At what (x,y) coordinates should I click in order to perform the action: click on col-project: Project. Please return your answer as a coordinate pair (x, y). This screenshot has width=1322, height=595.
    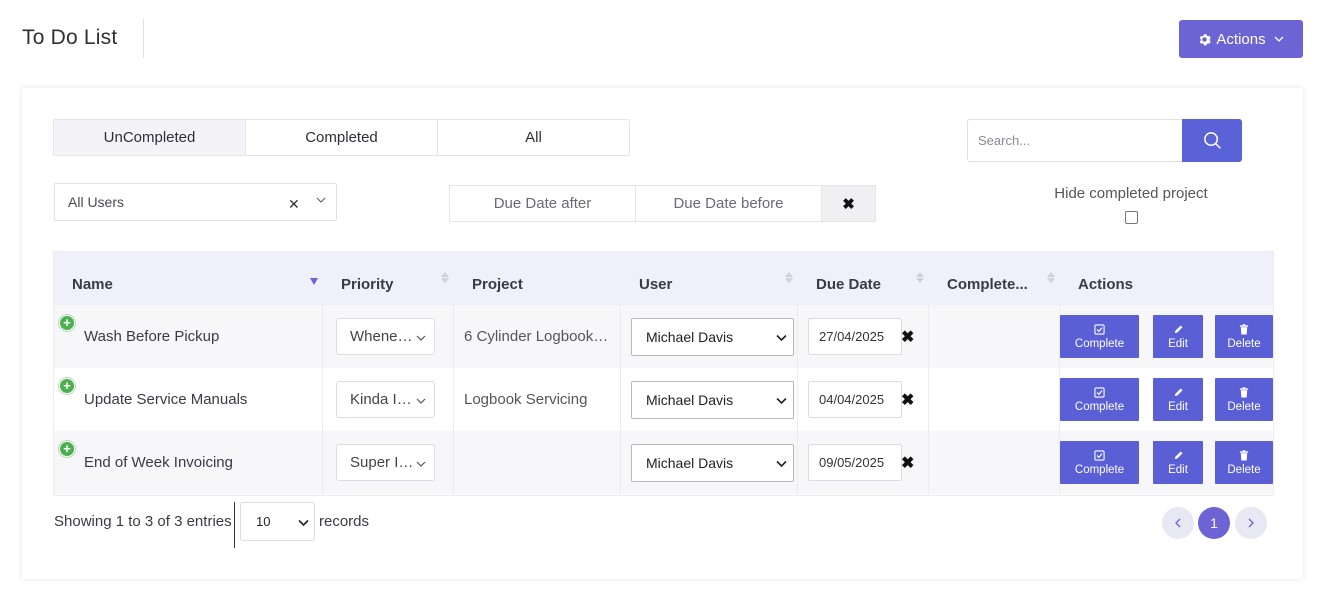
    Looking at the image, I should click on (497, 284).